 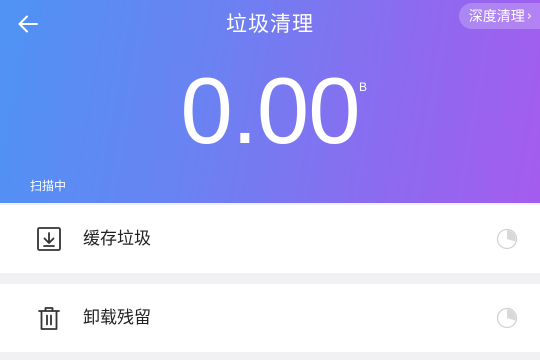 I want to click on deep-clean-button: 深度清理 ›, so click(x=499, y=16).